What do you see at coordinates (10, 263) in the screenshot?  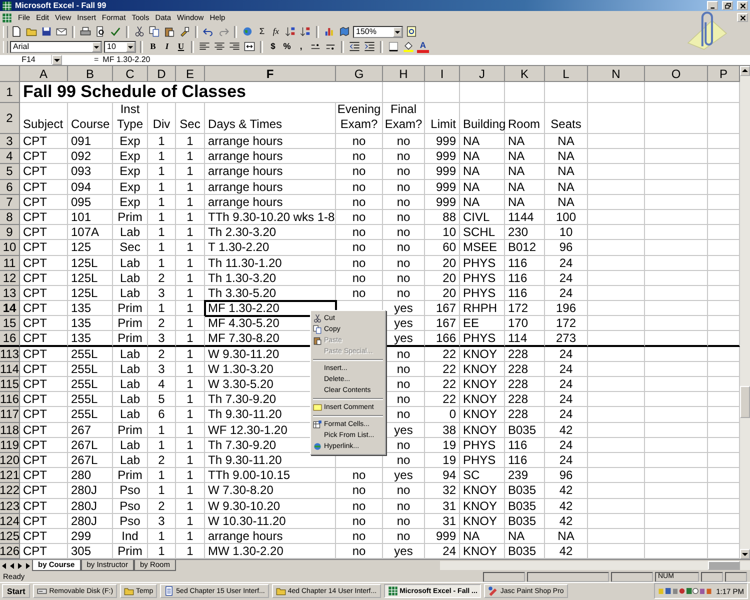 I see `row-header: 11` at bounding box center [10, 263].